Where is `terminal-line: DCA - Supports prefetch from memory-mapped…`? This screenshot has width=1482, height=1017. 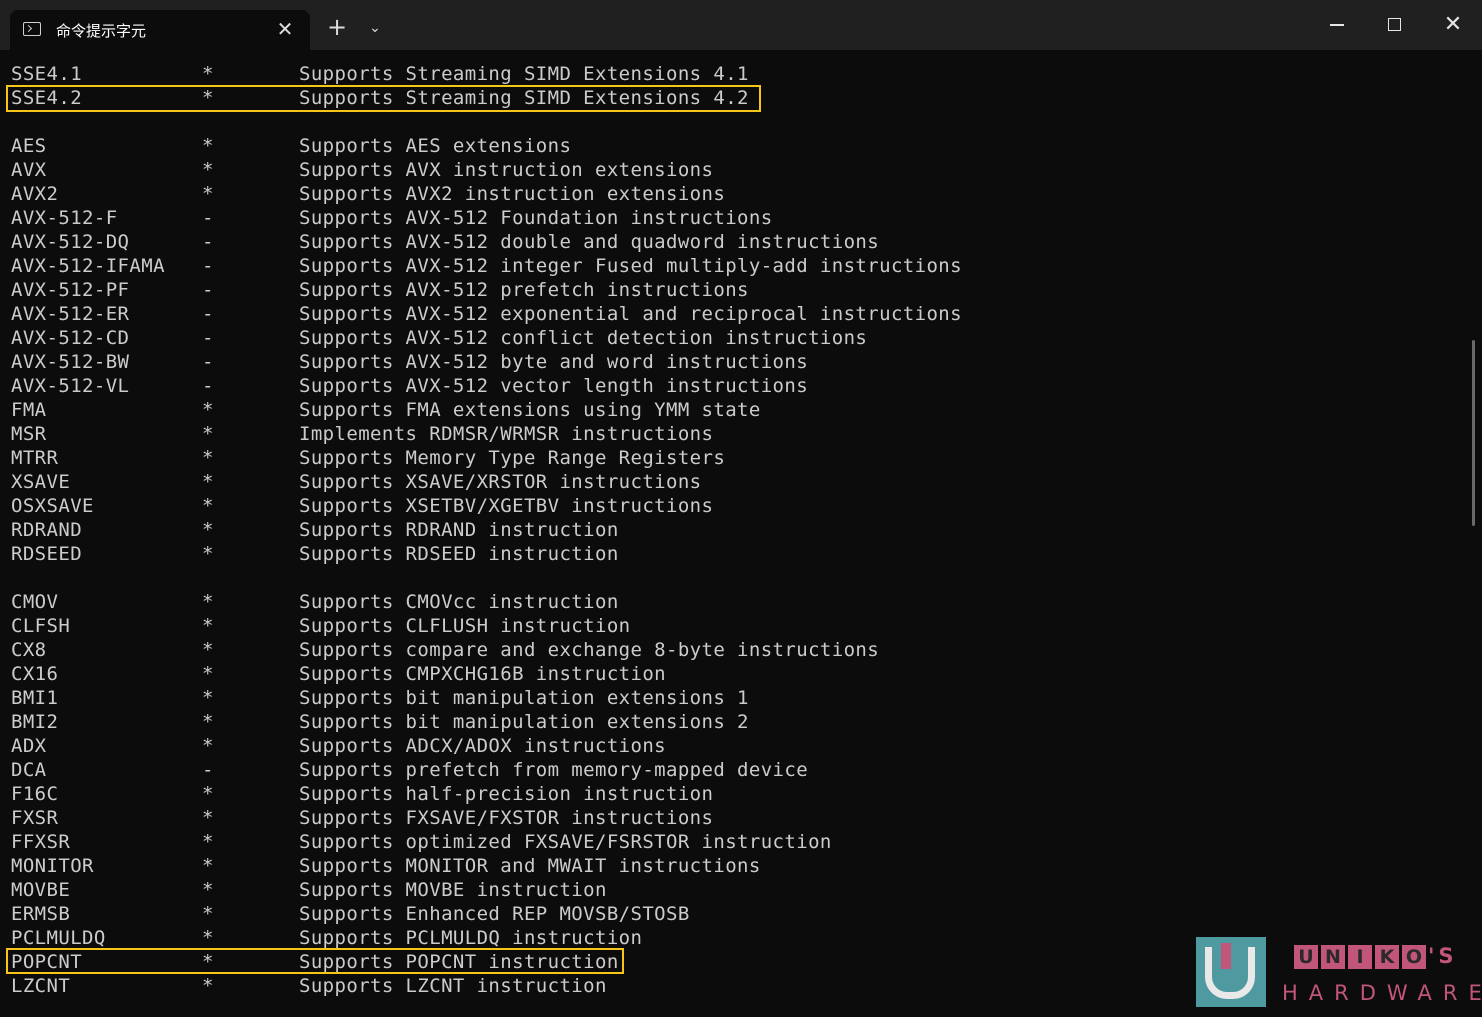
terminal-line: DCA - Supports prefetch from memory-mapped… is located at coordinates (736, 770).